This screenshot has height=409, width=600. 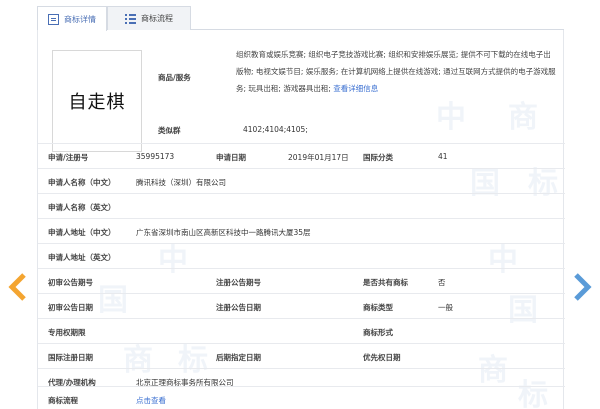 I want to click on trademark-image: 自走棋, so click(x=97, y=101).